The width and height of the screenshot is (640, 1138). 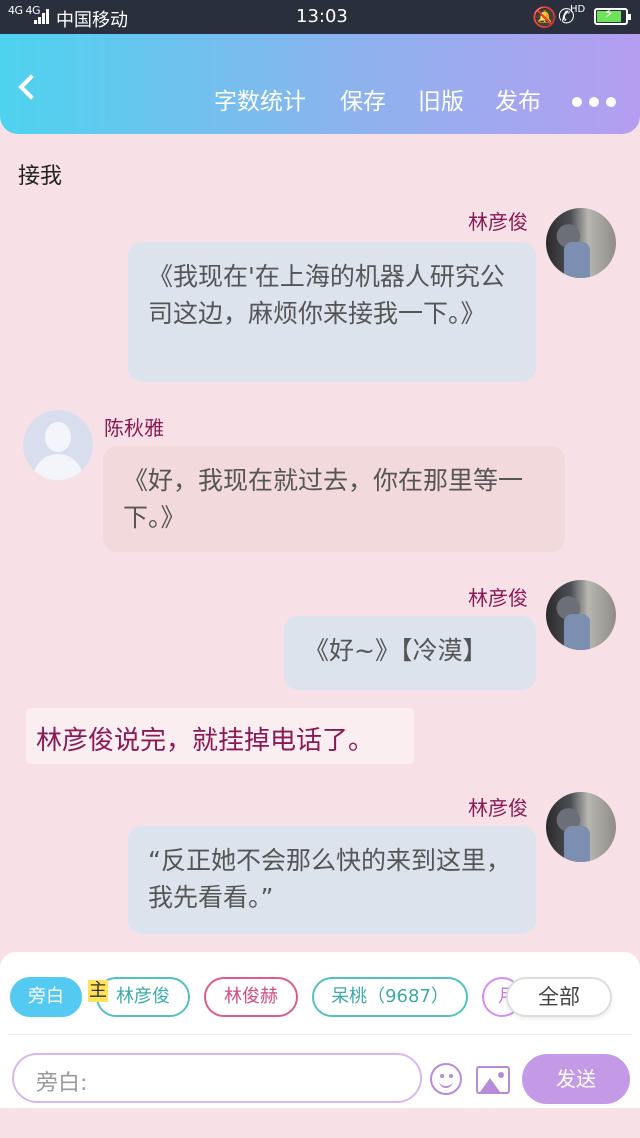 I want to click on role-chip-narrator: 旁白, so click(x=46, y=997).